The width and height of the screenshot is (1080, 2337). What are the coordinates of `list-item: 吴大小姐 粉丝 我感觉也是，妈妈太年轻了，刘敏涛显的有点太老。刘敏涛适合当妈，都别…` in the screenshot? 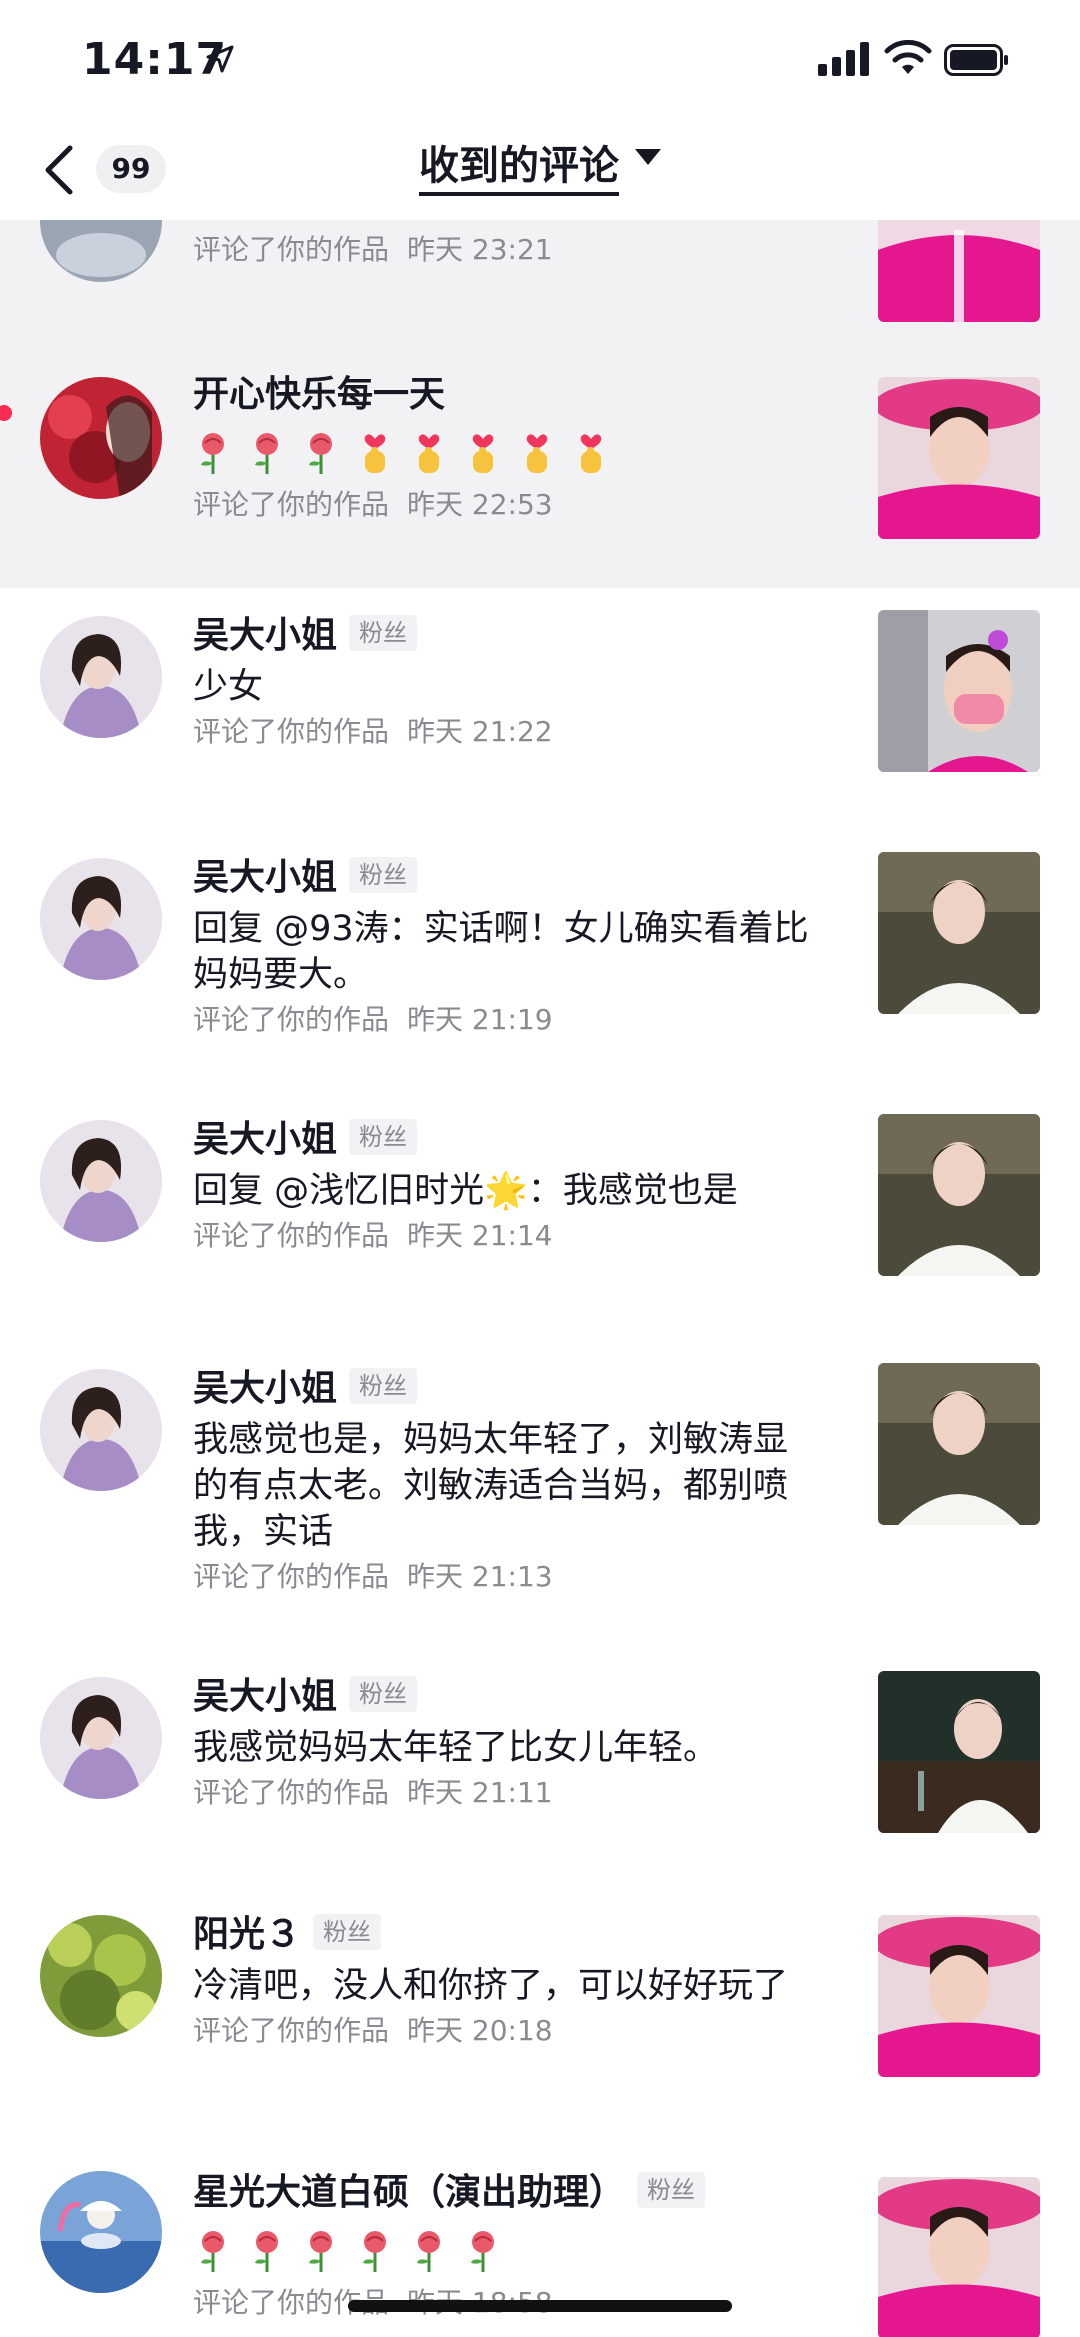 It's located at (540, 1481).